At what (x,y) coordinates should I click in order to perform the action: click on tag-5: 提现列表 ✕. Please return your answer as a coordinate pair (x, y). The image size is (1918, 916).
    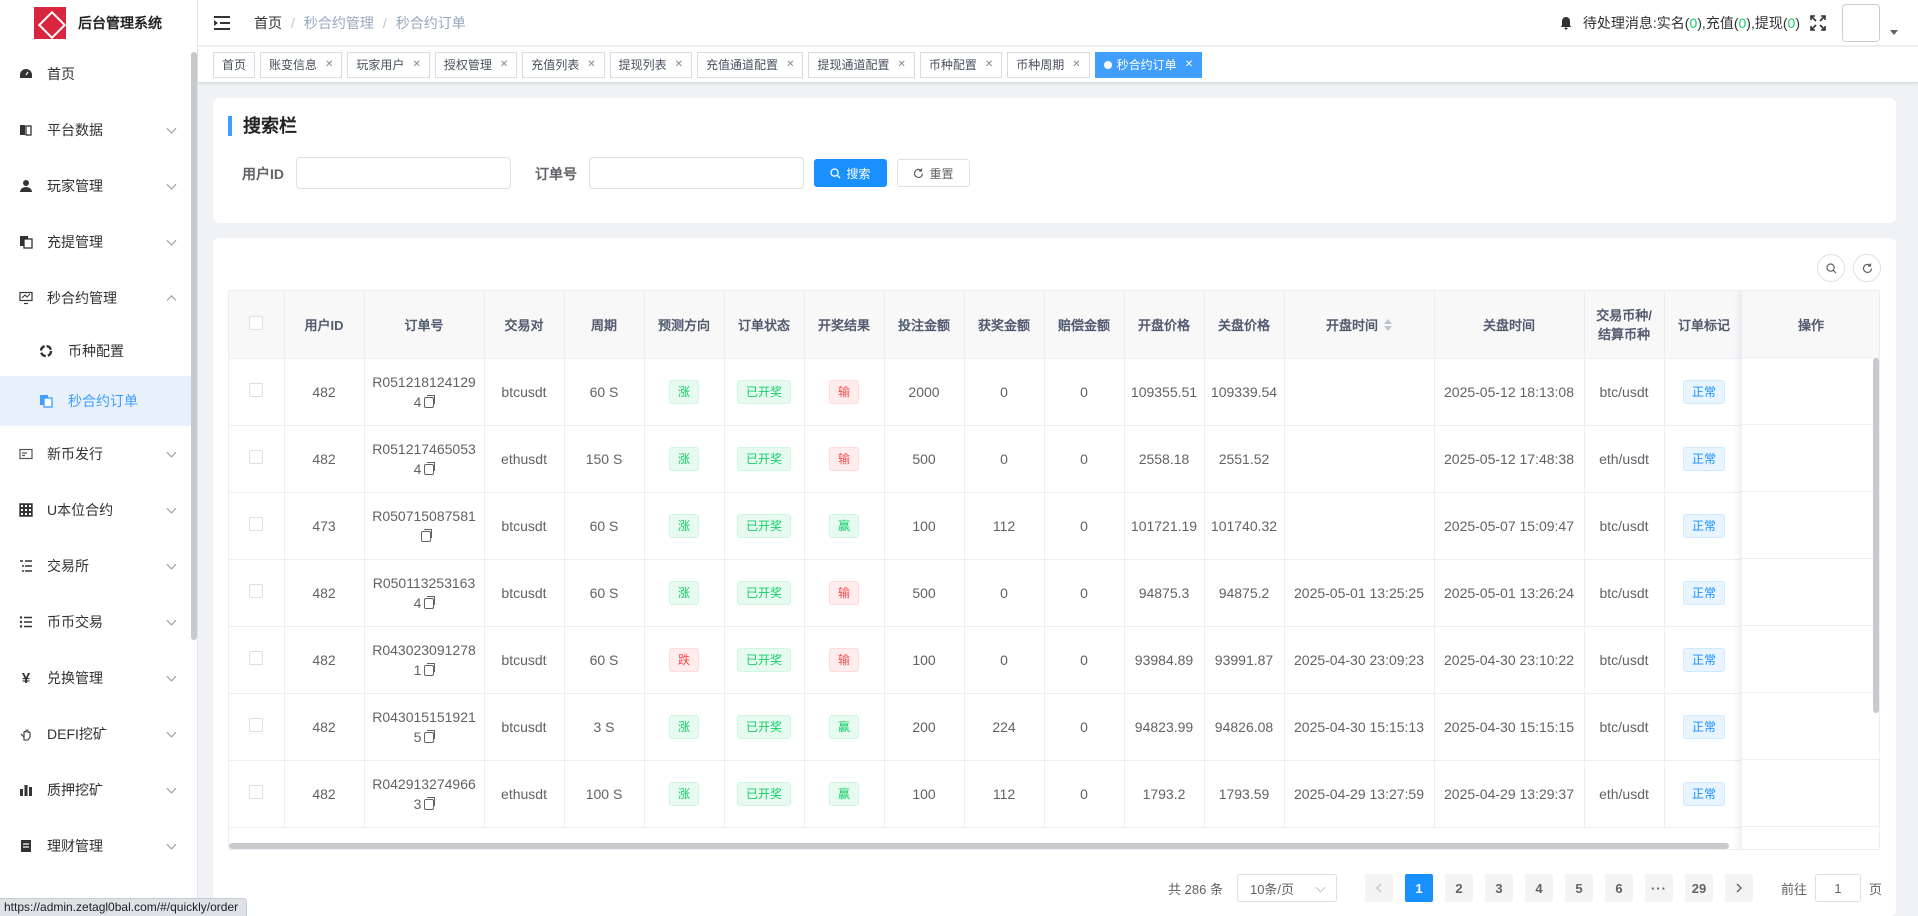
    Looking at the image, I should click on (651, 64).